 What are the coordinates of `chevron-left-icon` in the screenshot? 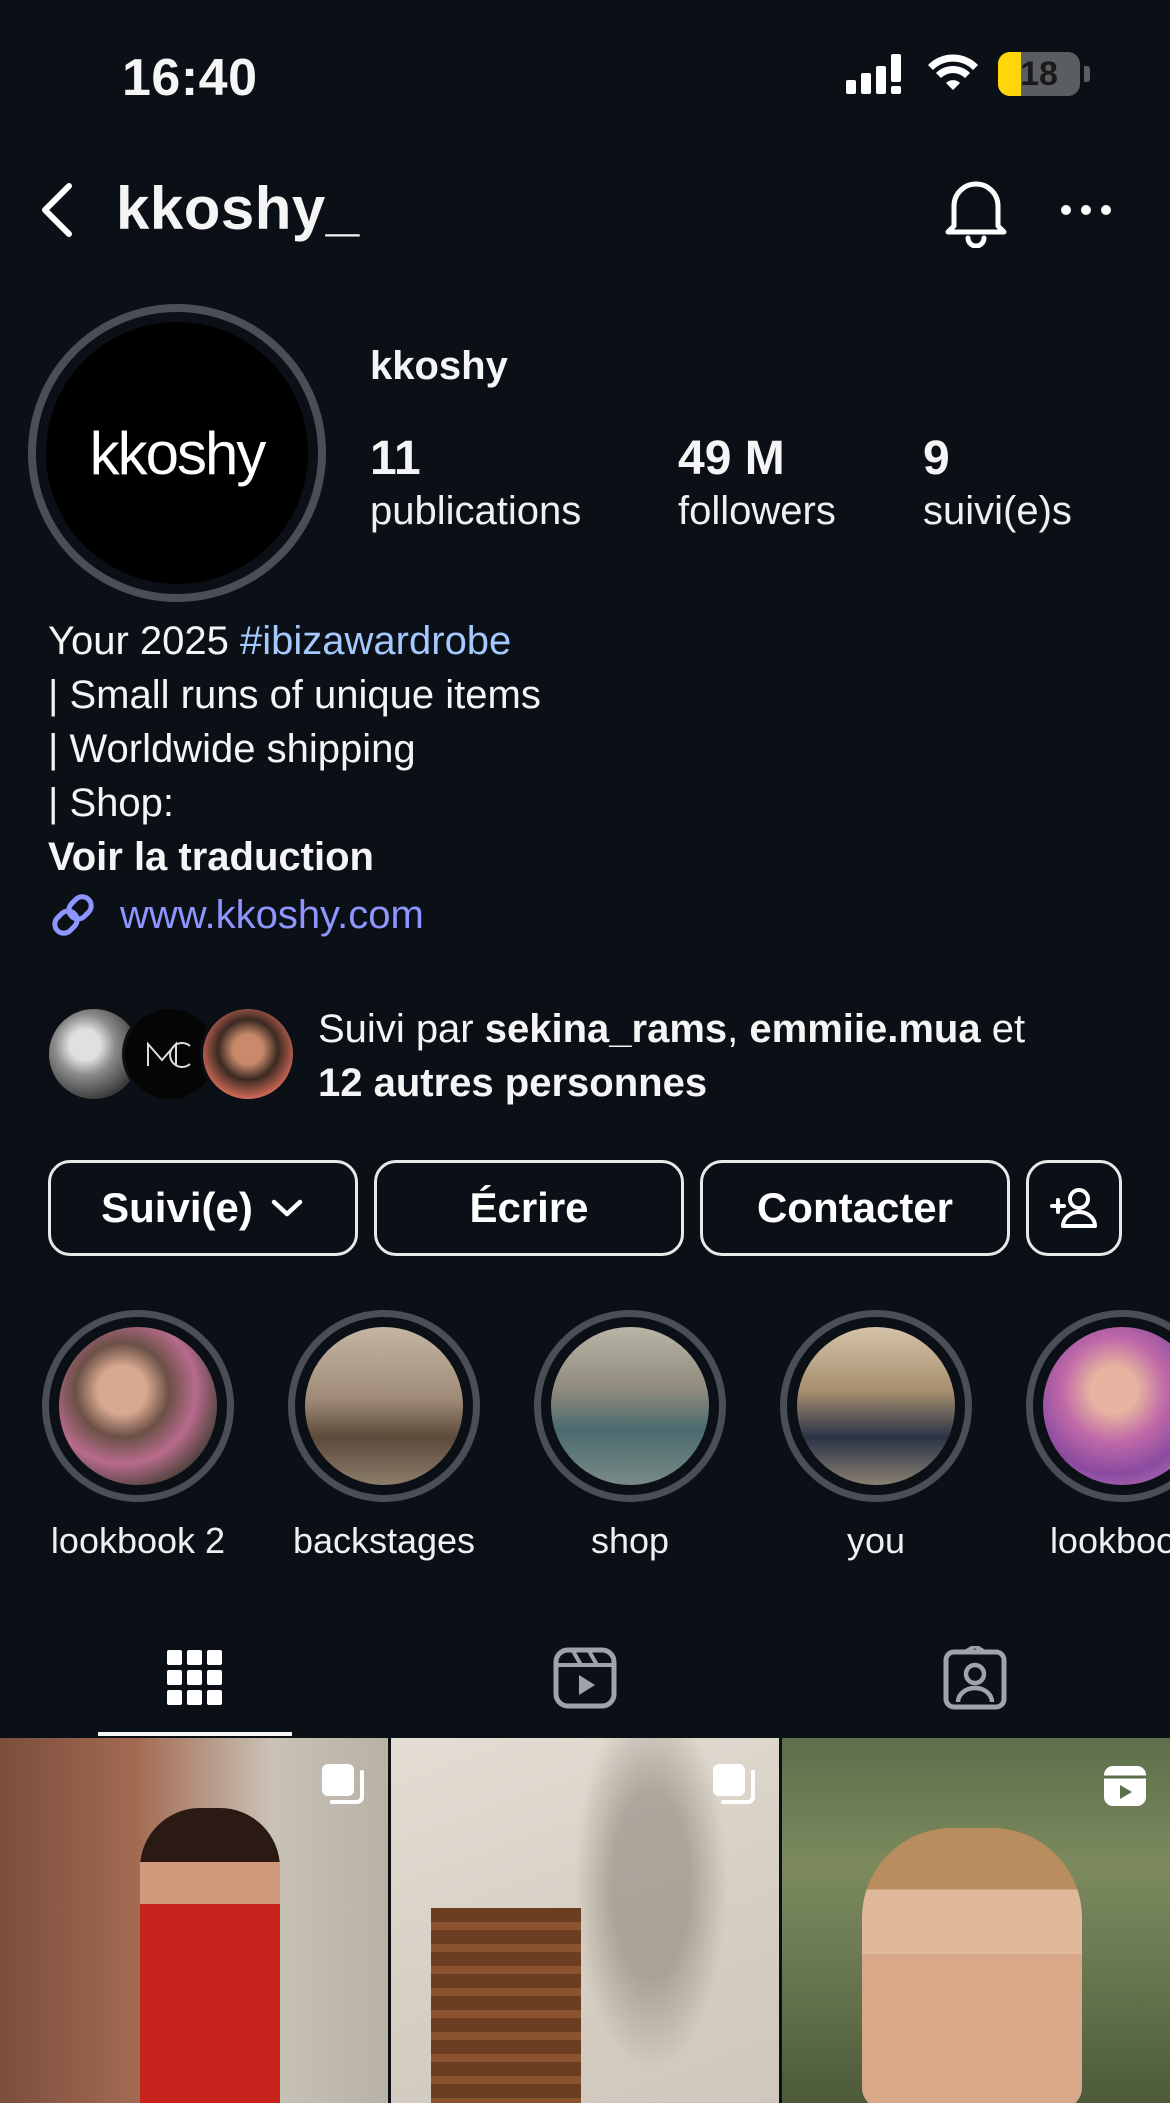 It's located at (57, 210).